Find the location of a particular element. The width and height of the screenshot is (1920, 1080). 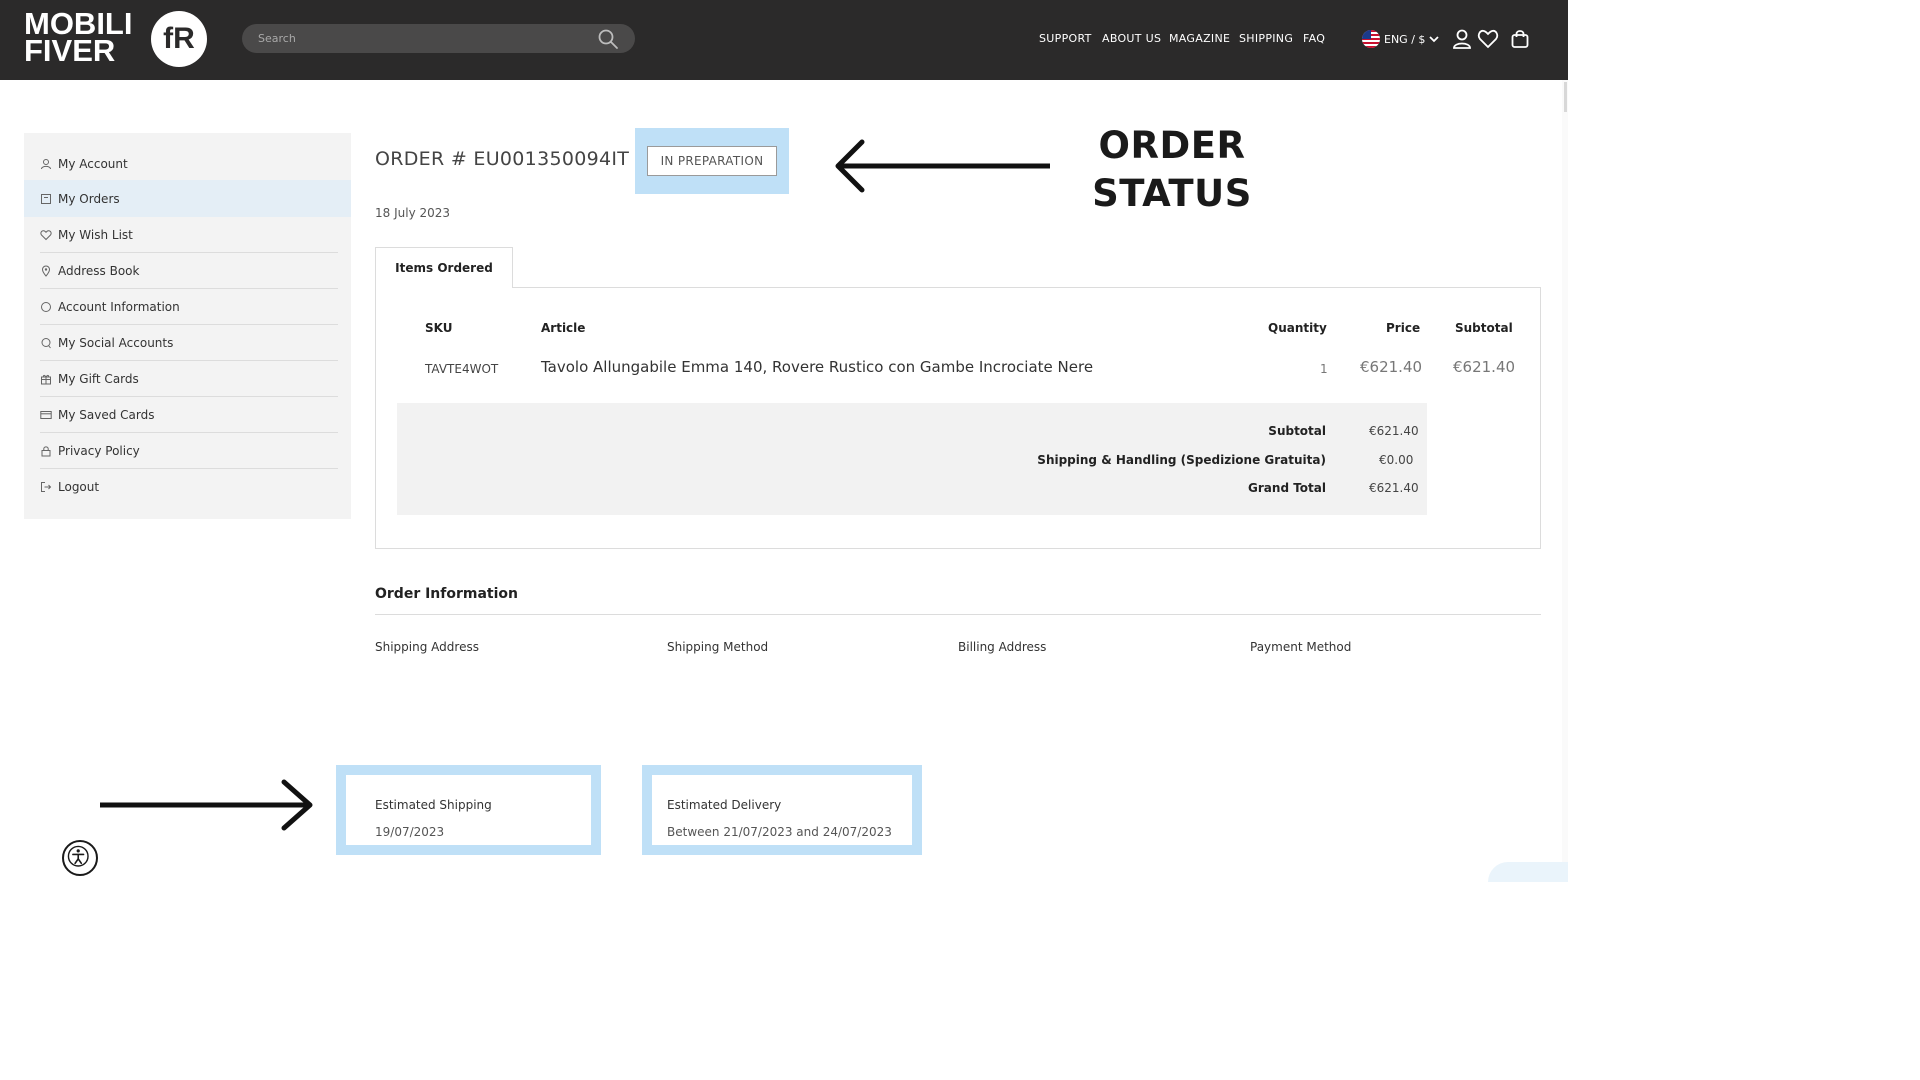

sidebar-item-label: My Social Accounts is located at coordinates (116, 342).